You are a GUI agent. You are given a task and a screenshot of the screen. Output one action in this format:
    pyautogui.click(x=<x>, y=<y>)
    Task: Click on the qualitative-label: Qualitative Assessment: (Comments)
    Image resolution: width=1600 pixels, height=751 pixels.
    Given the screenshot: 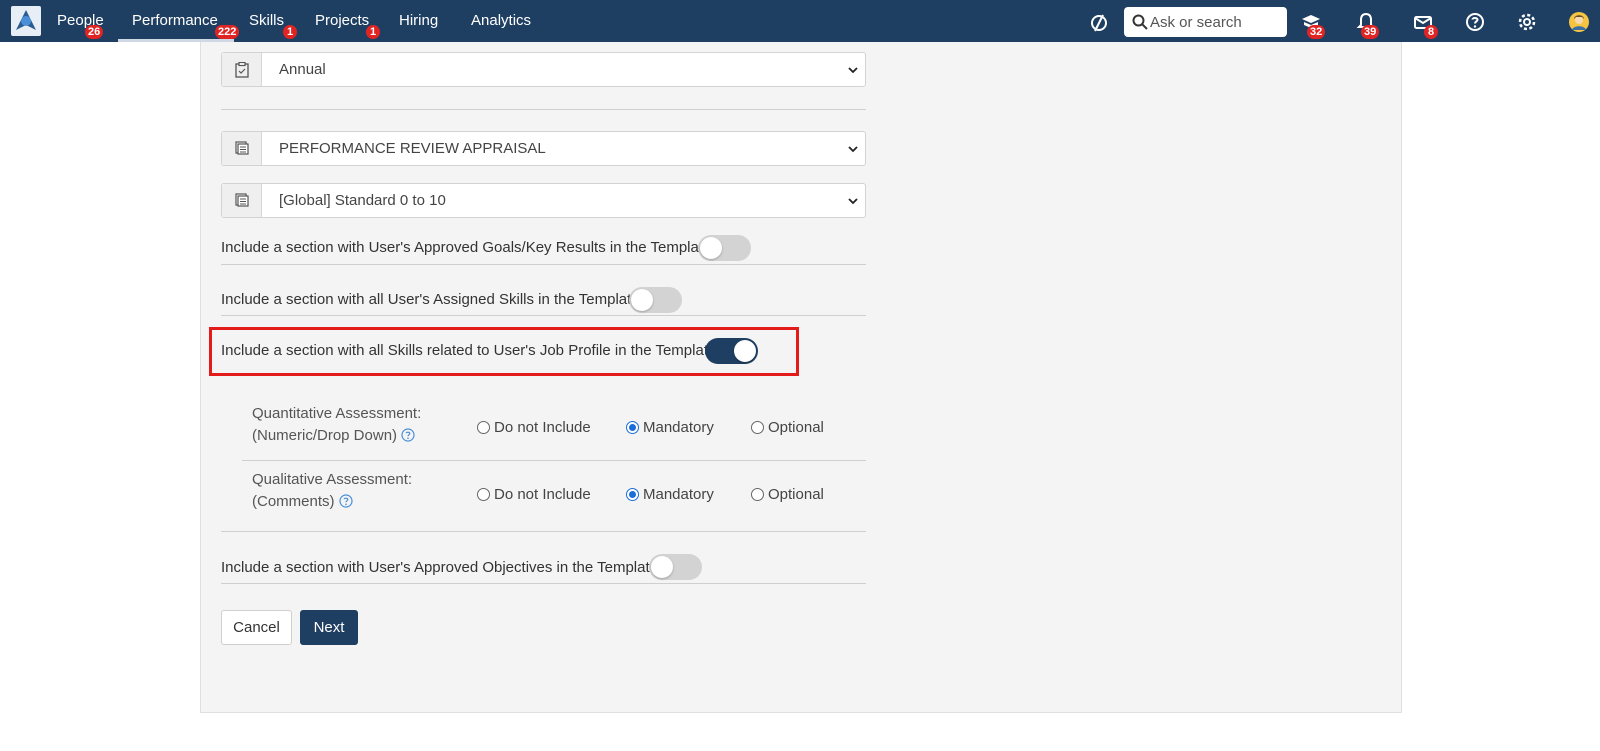 What is the action you would take?
    pyautogui.click(x=332, y=491)
    